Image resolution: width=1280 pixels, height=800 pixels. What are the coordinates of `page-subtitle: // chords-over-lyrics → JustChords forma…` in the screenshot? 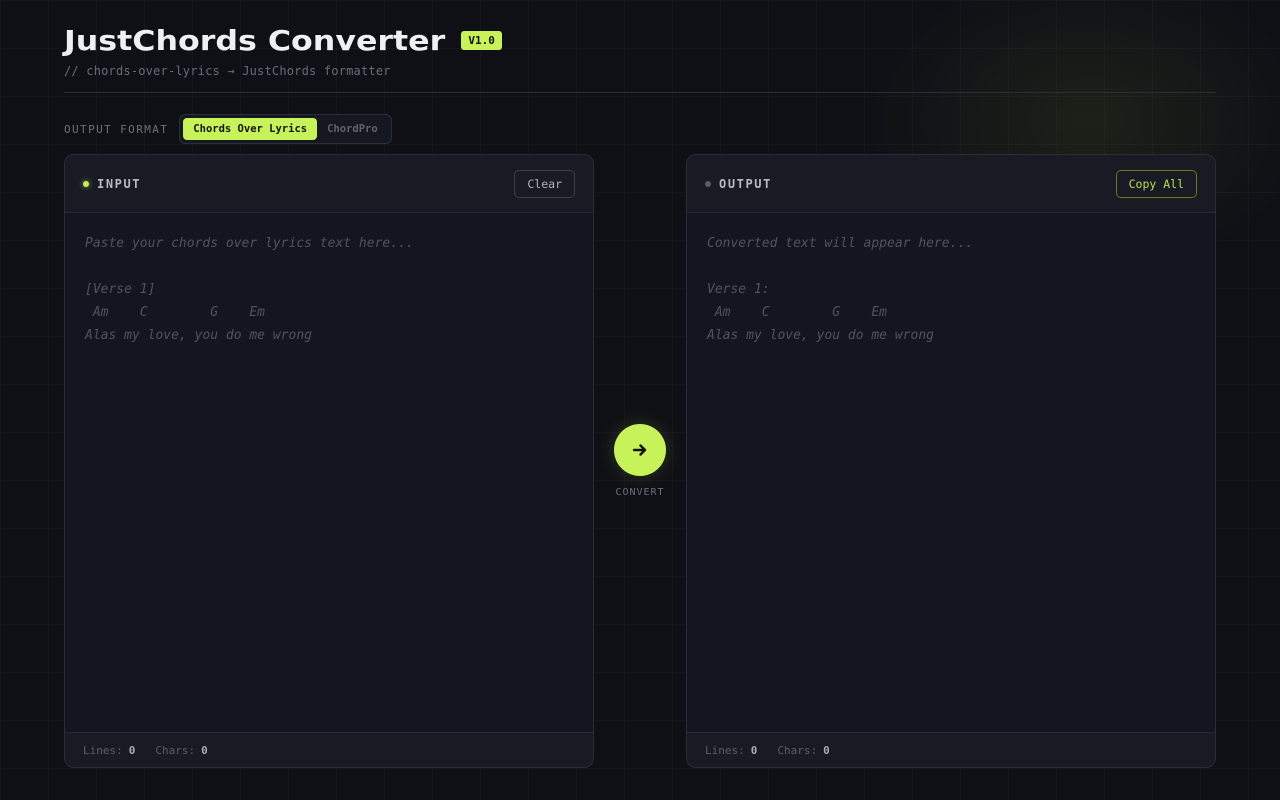 It's located at (227, 71).